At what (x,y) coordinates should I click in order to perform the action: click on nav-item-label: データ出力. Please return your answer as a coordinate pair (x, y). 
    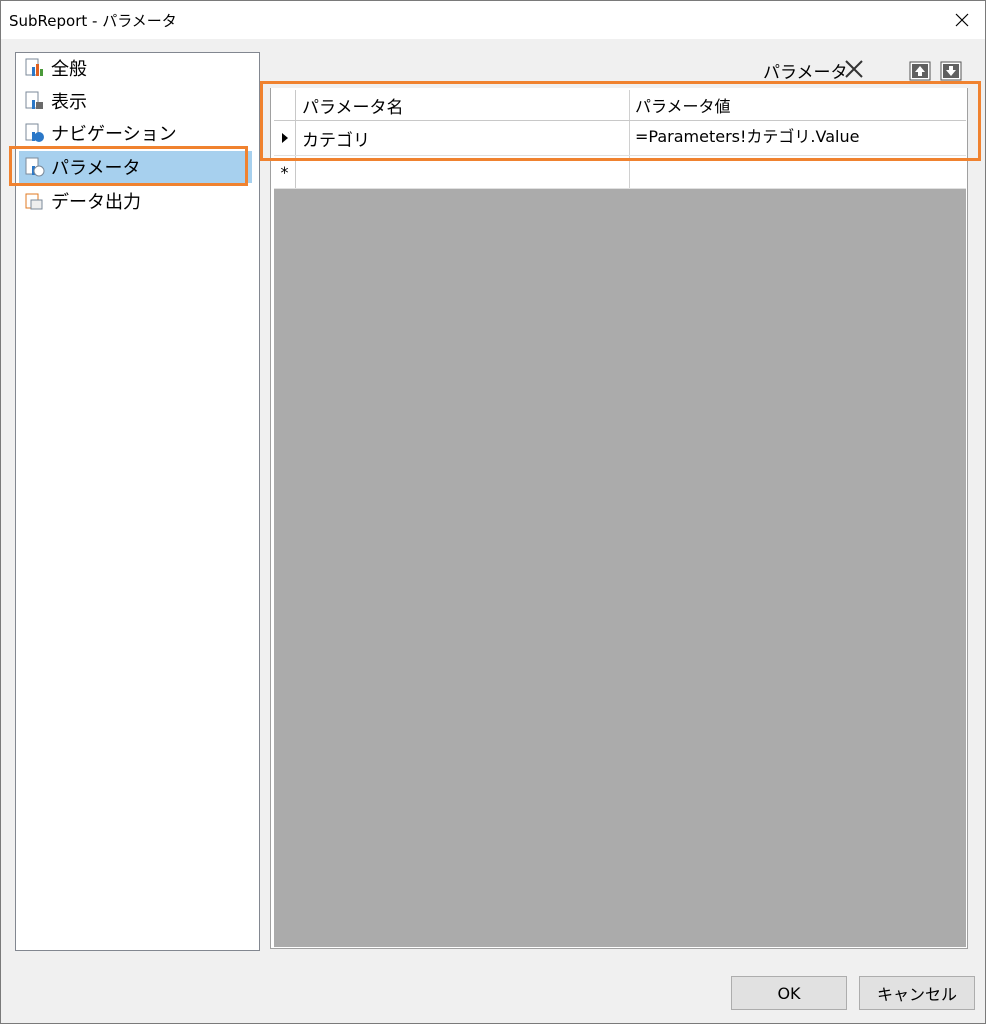
    Looking at the image, I should click on (96, 202).